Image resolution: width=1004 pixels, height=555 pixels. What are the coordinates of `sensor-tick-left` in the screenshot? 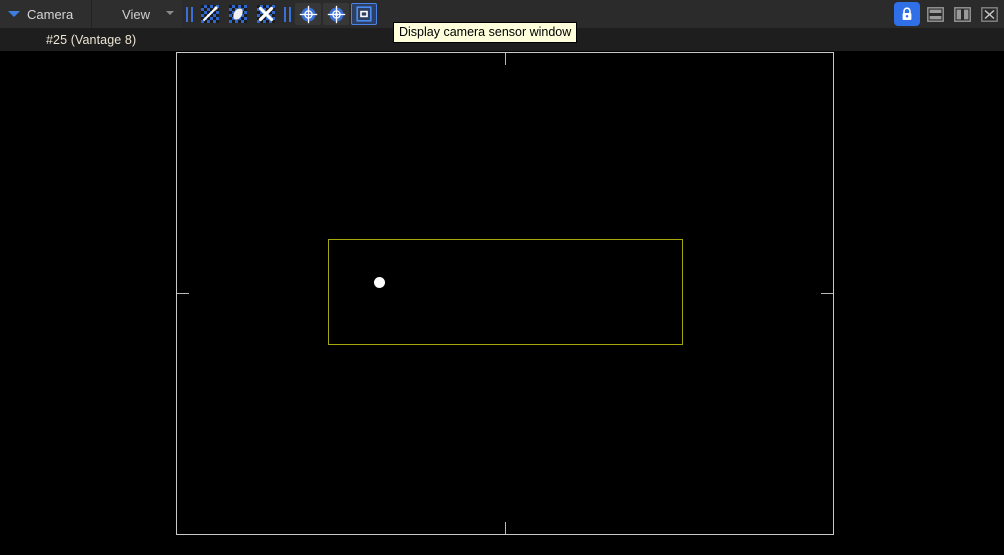 It's located at (183, 293).